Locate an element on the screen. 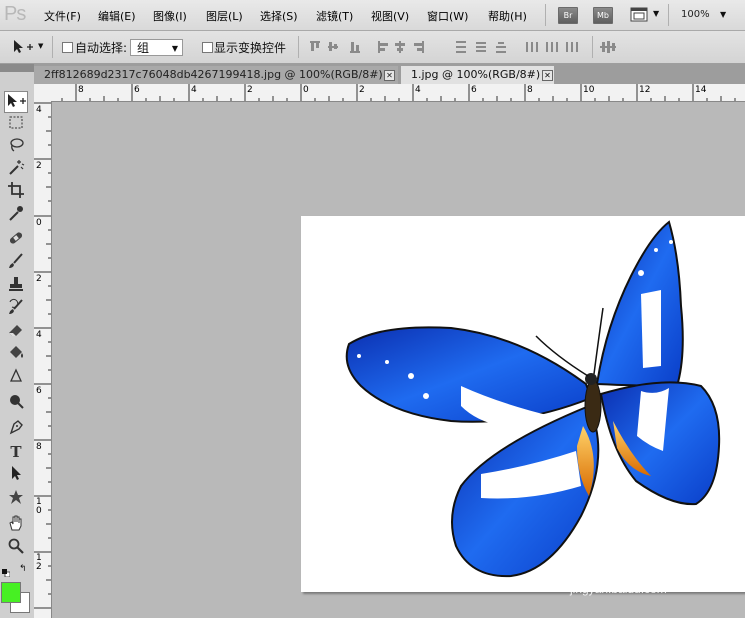 Image resolution: width=745 pixels, height=618 pixels. menu-image: 图像(I) is located at coordinates (170, 16).